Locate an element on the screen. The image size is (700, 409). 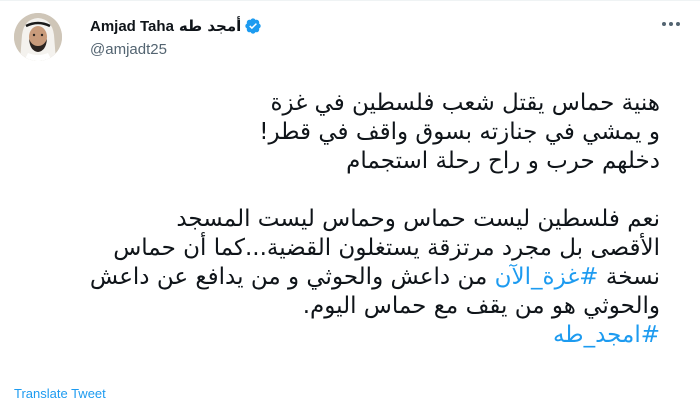
tweet-line-8: #امجد_طه is located at coordinates (337, 335).